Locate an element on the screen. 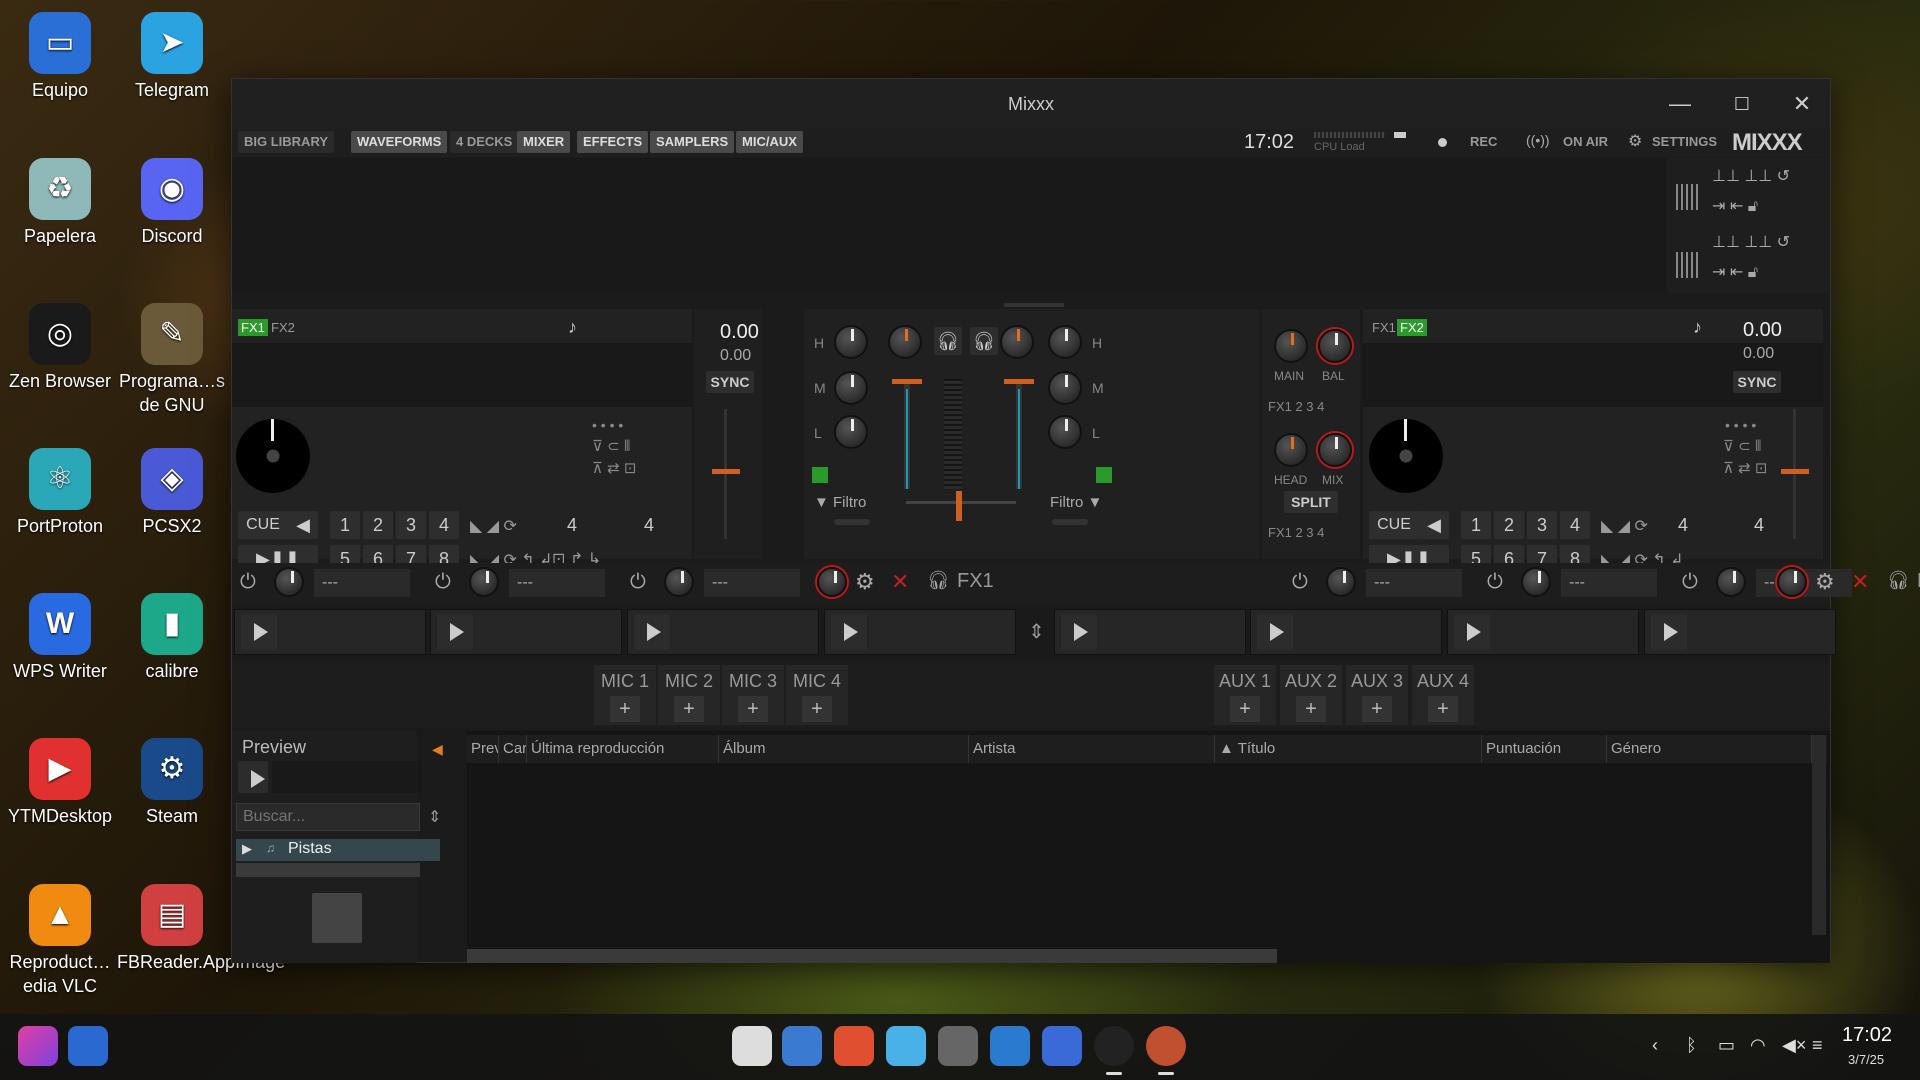  deck2-rewind-button: ◀ is located at coordinates (1434, 525).